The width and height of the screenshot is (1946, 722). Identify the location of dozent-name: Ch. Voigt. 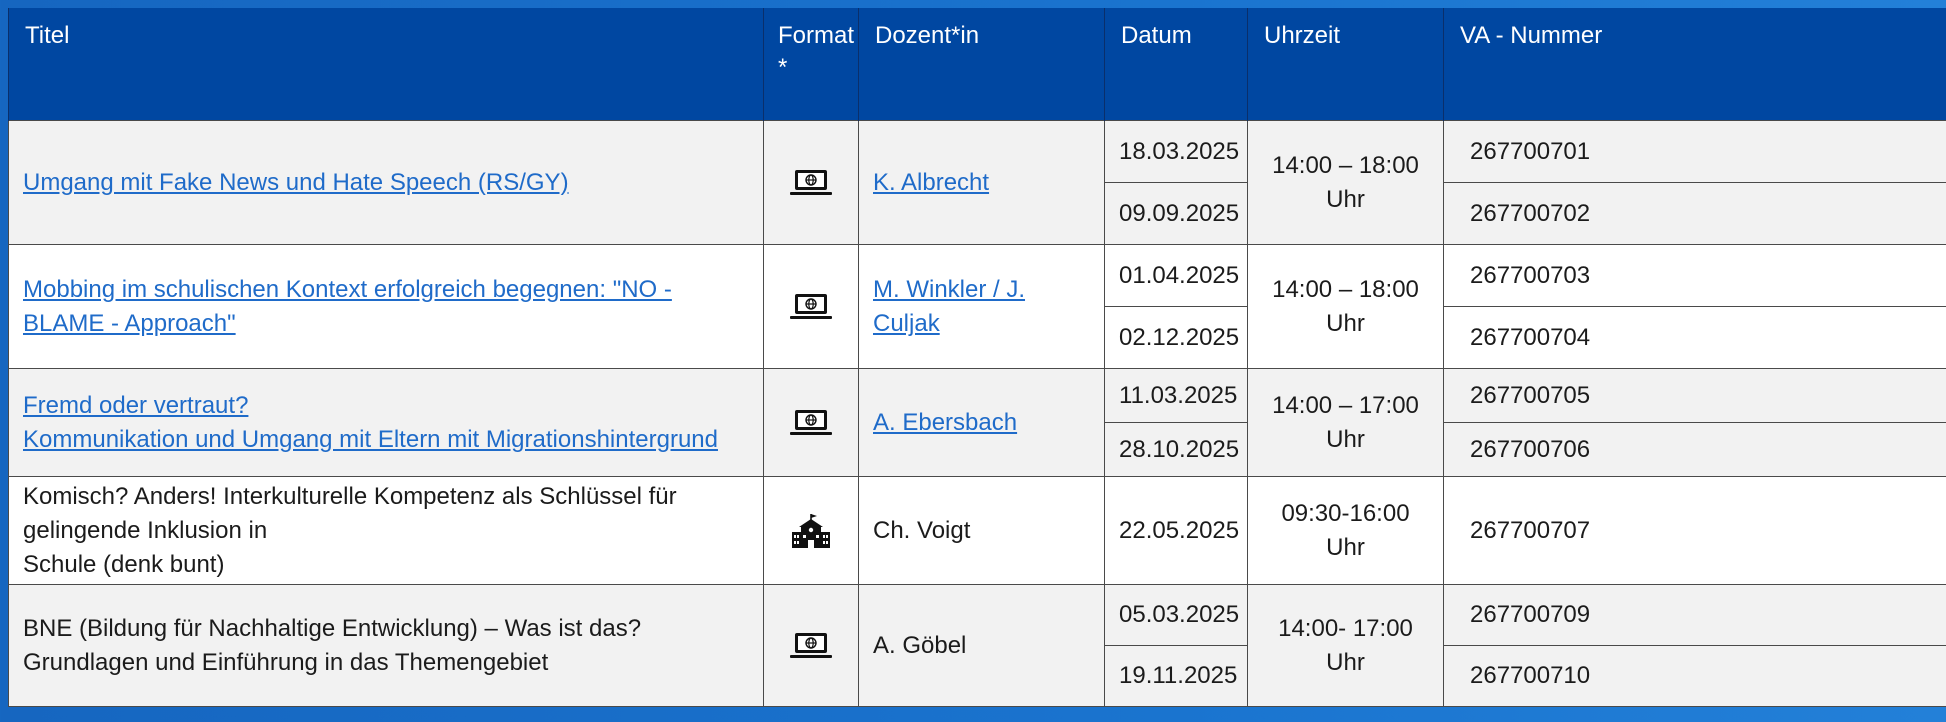
(922, 530).